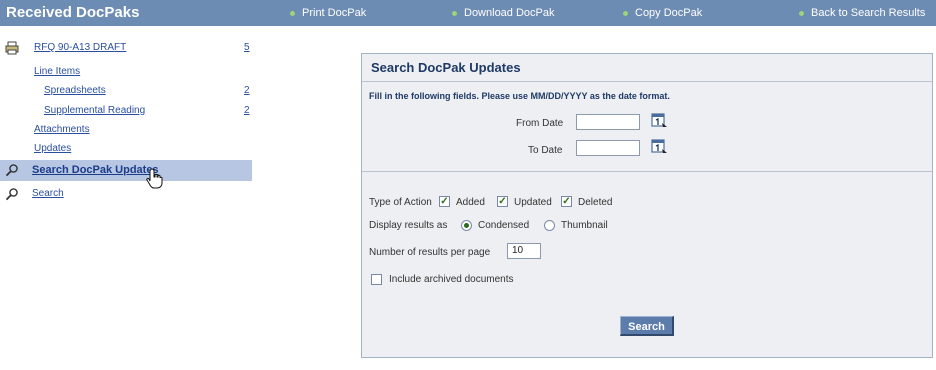 The width and height of the screenshot is (936, 370). I want to click on from-date-label: From Date, so click(540, 123).